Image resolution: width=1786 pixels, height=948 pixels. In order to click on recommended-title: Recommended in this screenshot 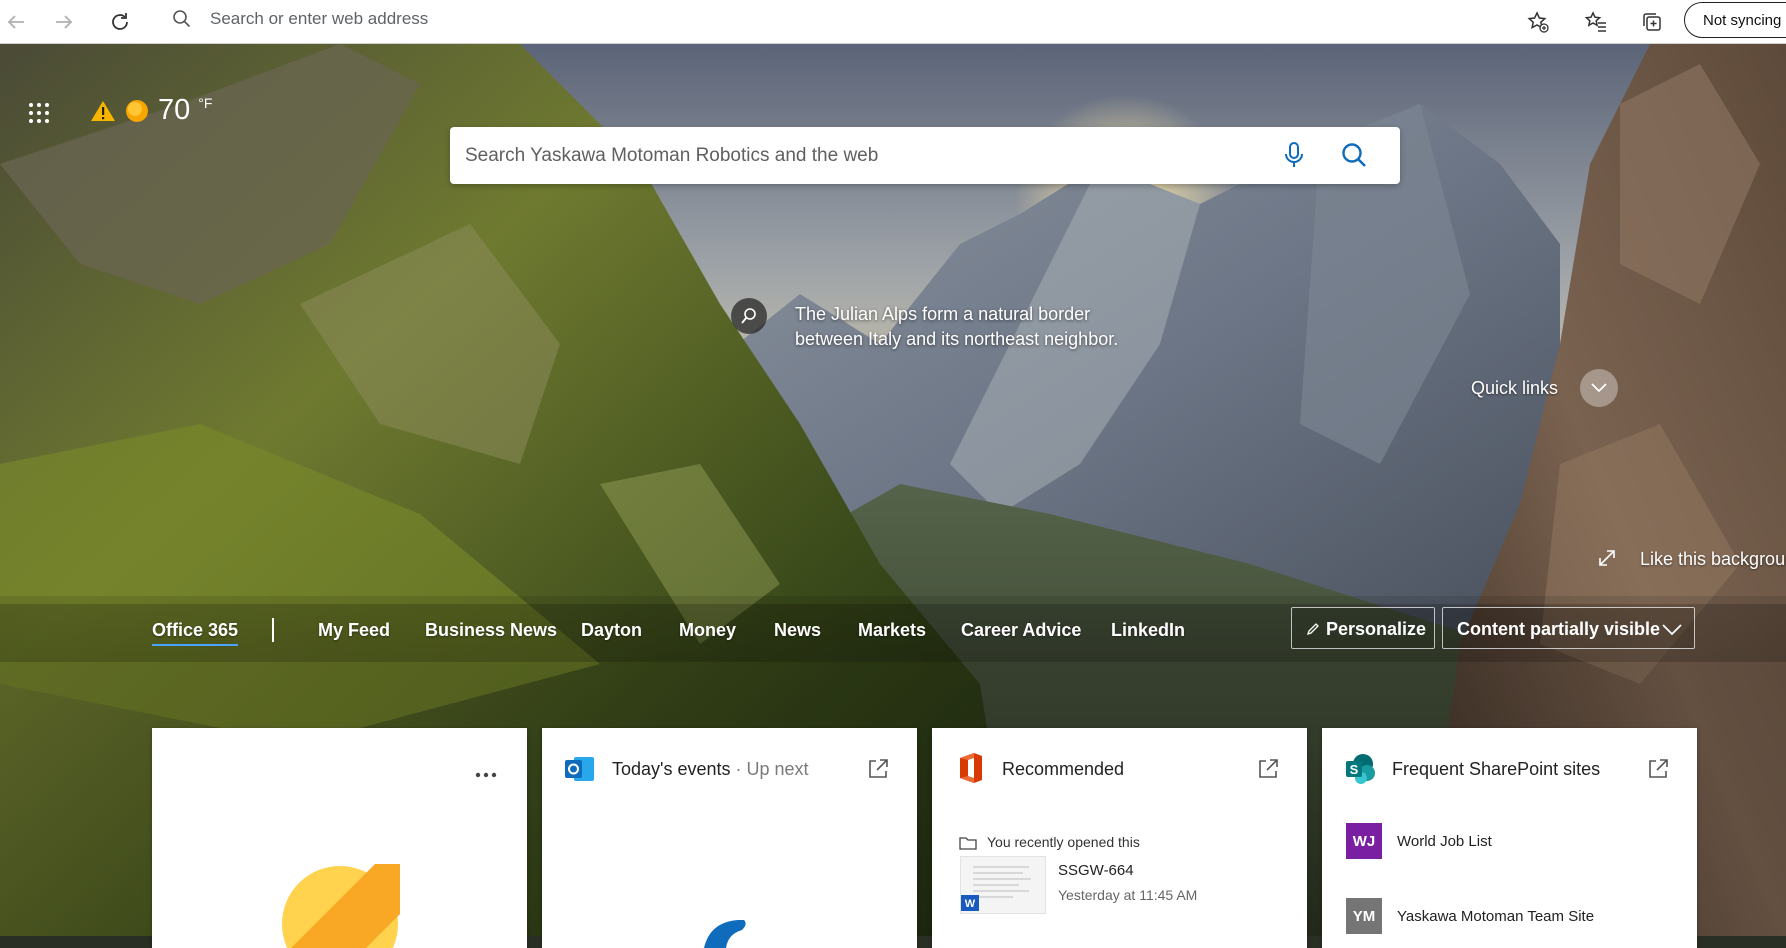, I will do `click(1063, 769)`.